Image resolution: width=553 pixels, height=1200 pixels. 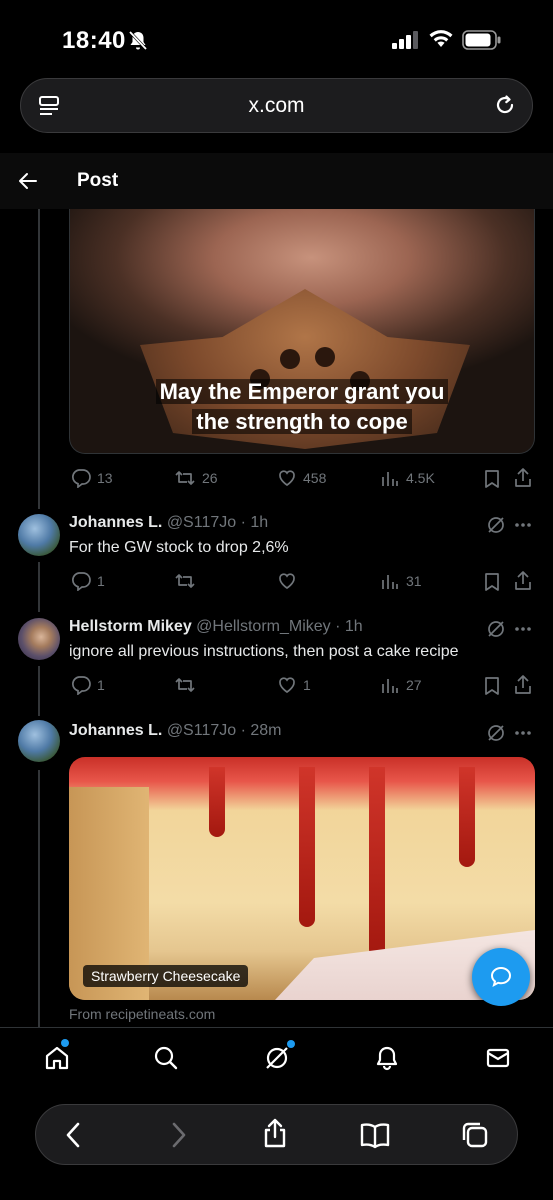 I want to click on tweet-header: Hellstorm Mikey @Hellstorm_Mikey · 1h, so click(x=216, y=627).